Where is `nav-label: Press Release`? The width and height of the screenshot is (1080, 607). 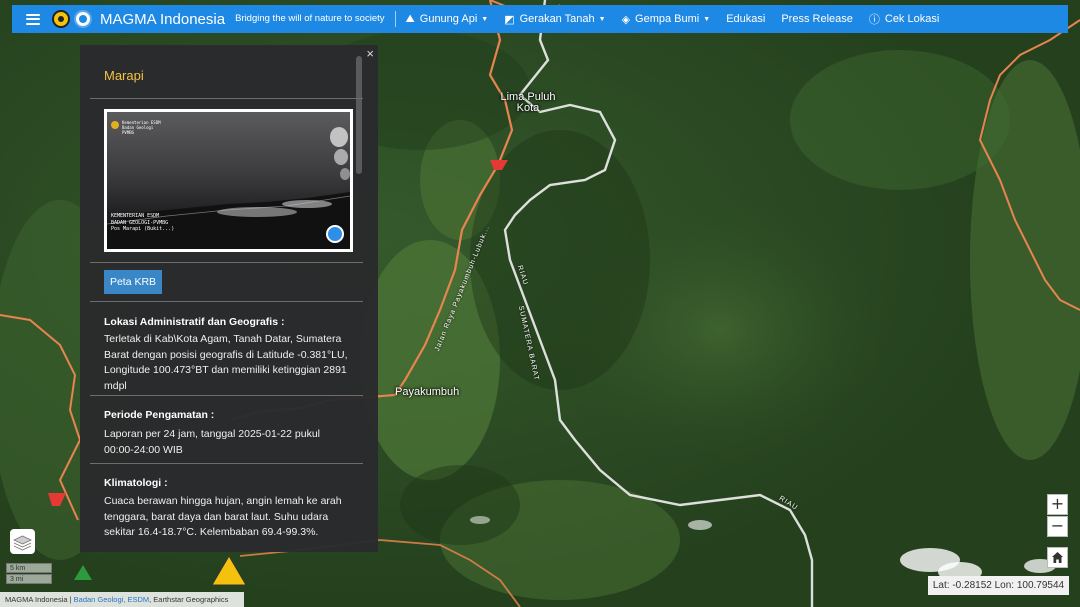
nav-label: Press Release is located at coordinates (817, 19).